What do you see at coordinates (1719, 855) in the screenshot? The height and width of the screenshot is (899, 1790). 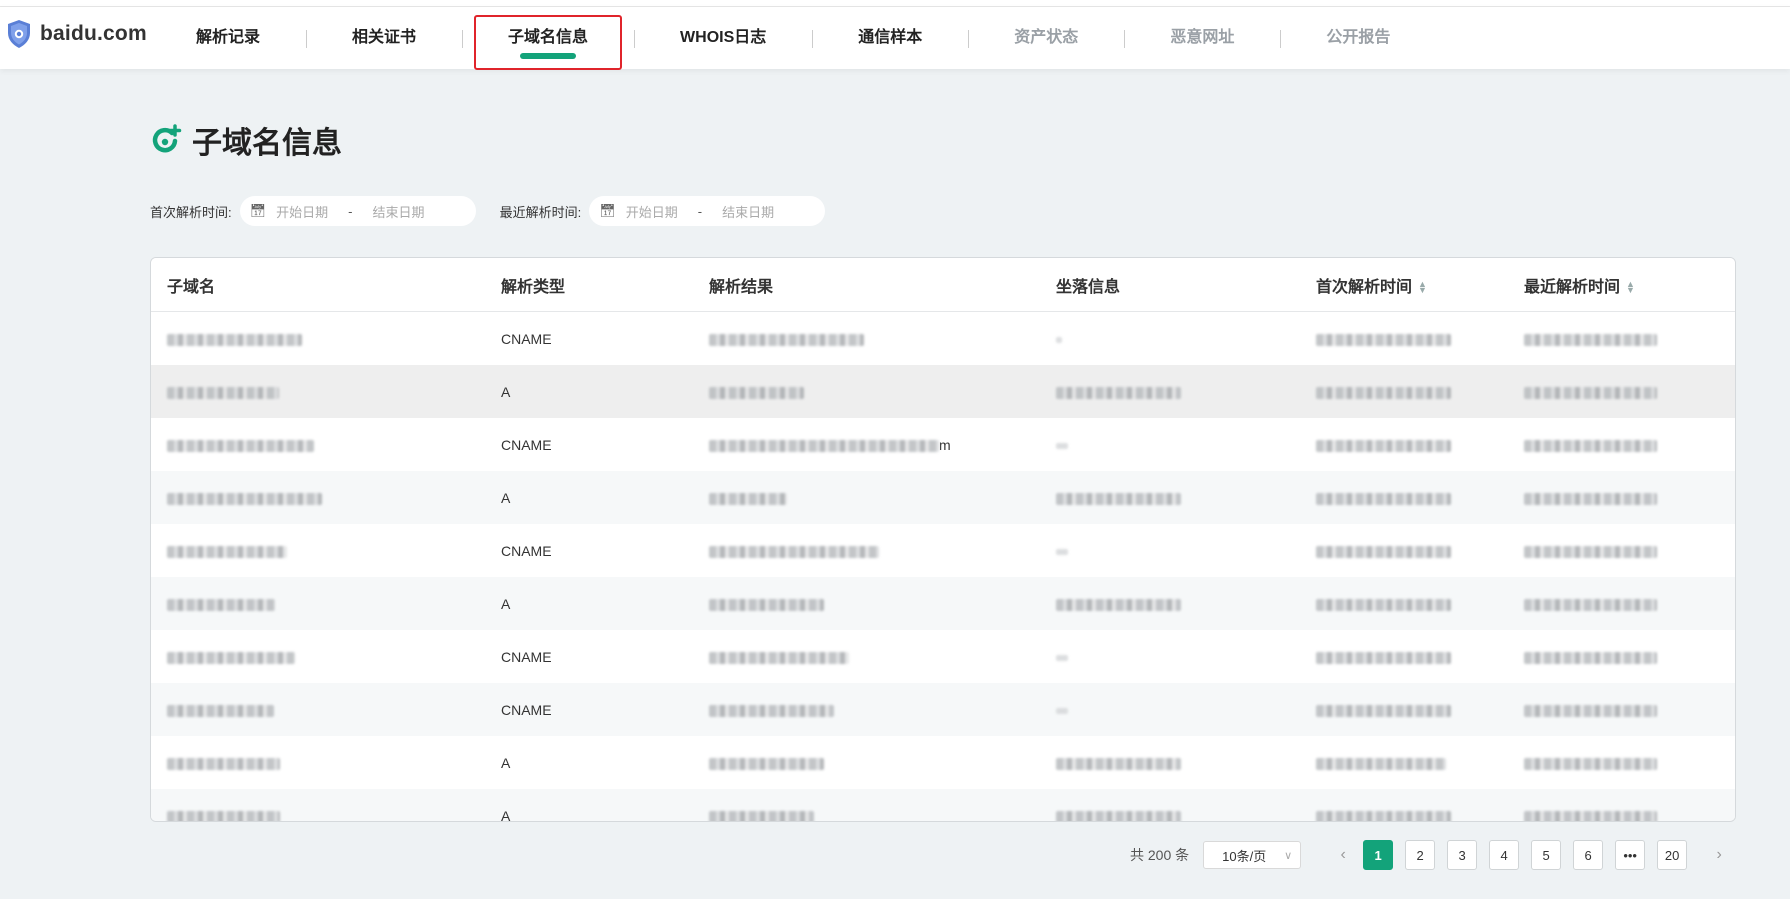 I see `next-page-button: ›` at bounding box center [1719, 855].